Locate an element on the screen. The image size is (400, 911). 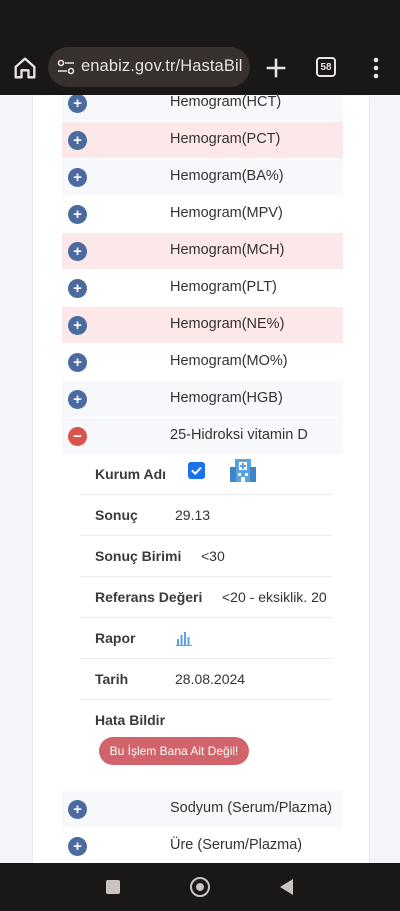
browser-toolbar: enabiz.gov.tr/HastaBil 58 is located at coordinates (200, 67).